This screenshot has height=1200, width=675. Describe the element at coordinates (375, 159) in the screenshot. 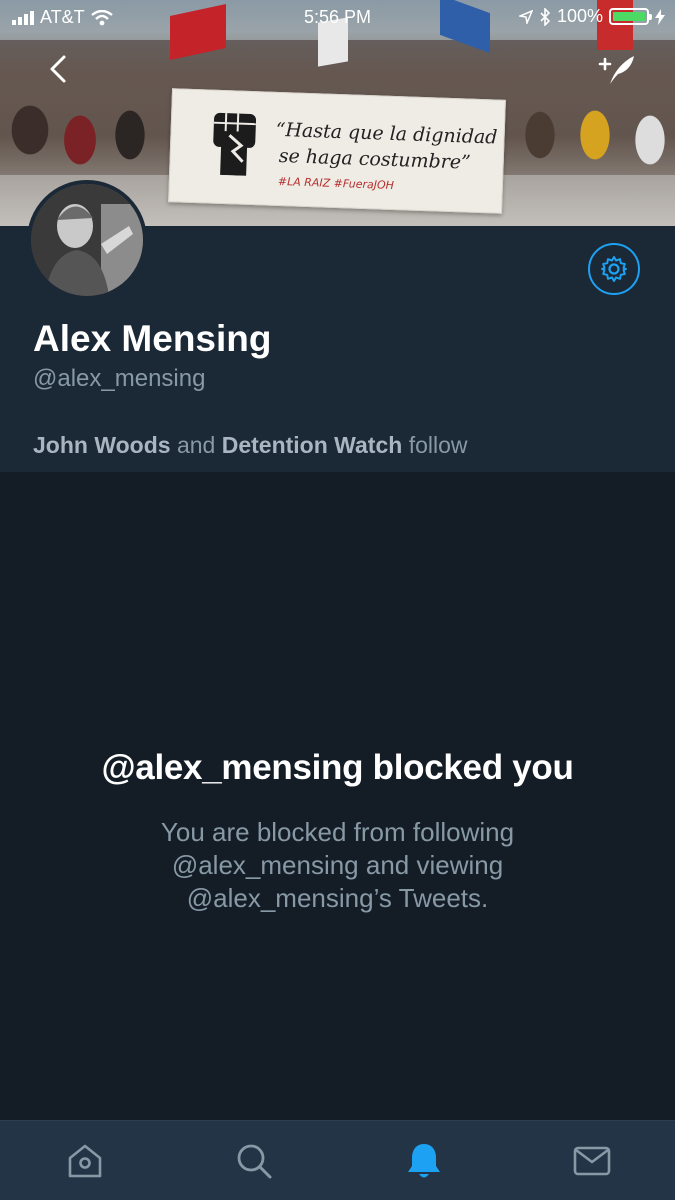

I see `banner-text-line2: se haga costumbre”` at that location.